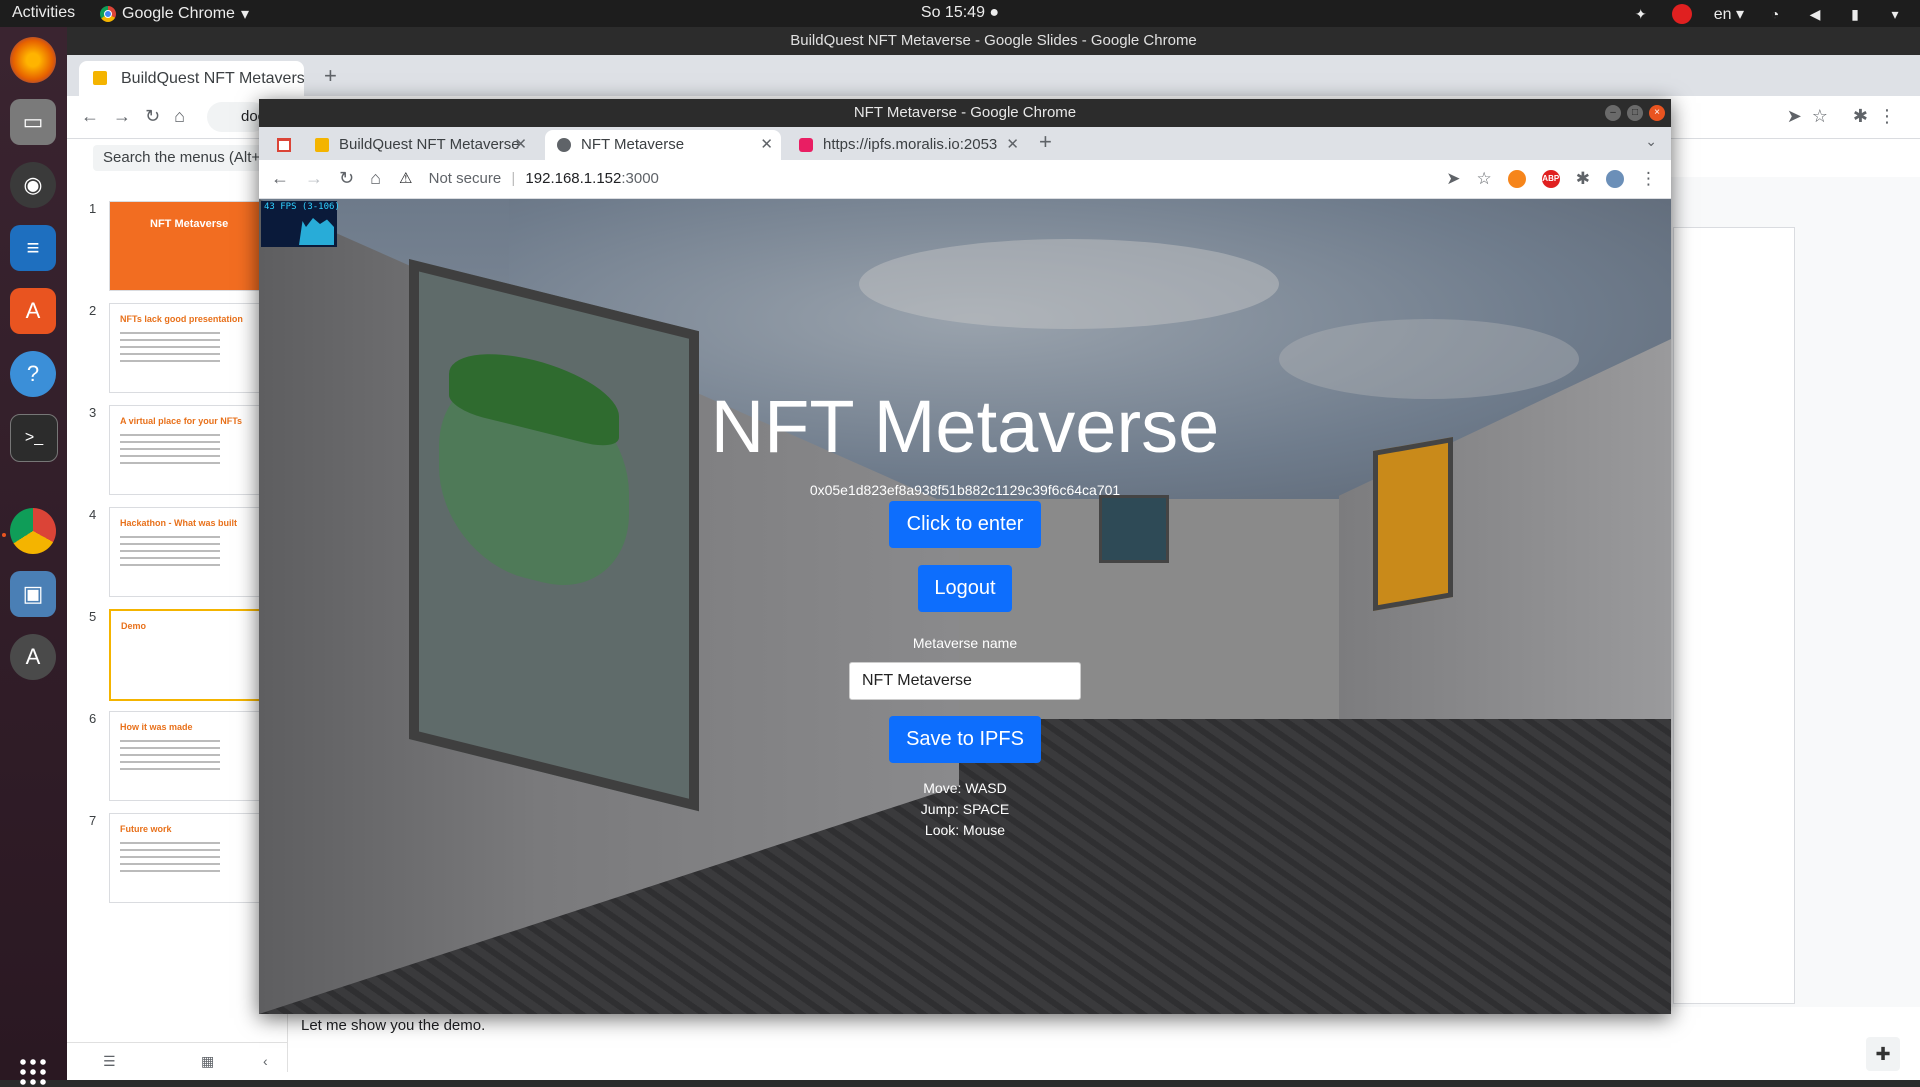  What do you see at coordinates (573, 178) in the screenshot?
I see `url-host: 192.168.1.152` at bounding box center [573, 178].